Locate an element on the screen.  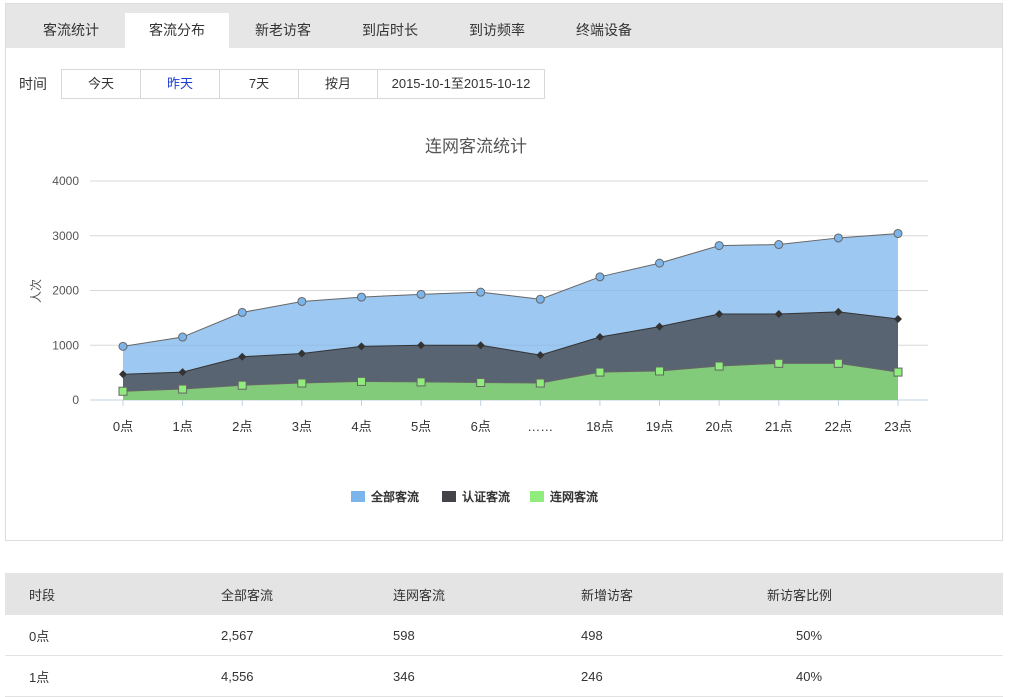
x-tick-label: 22点 is located at coordinates (838, 426).